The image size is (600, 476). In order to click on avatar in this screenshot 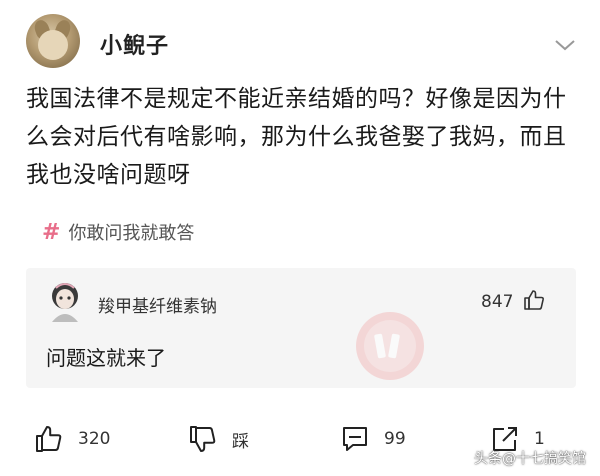, I will do `click(53, 41)`.